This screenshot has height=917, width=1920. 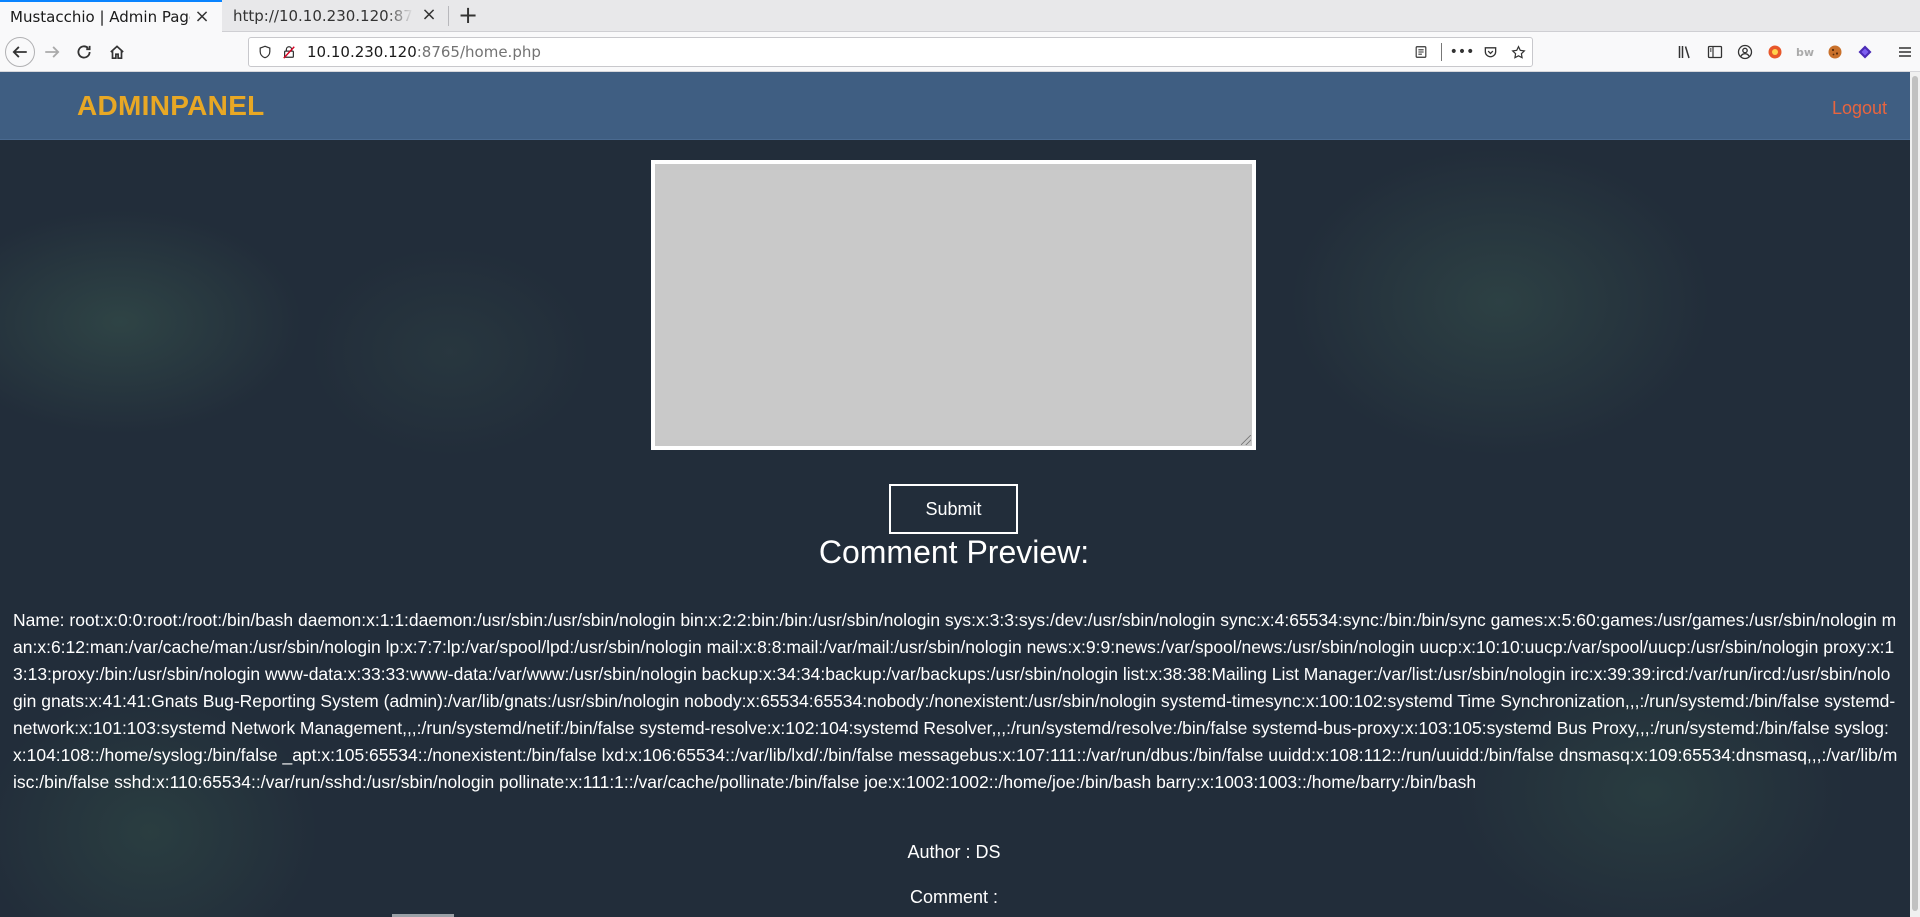 I want to click on tab-label: Mustacchio | Admin Page, so click(x=100, y=17).